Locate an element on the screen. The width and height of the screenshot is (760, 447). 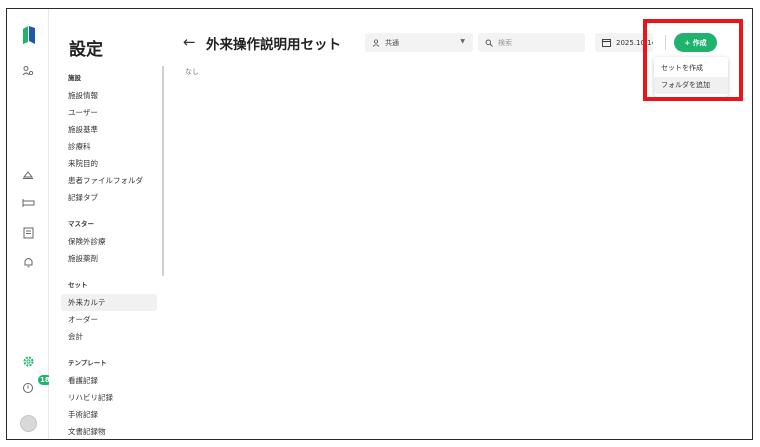
menu-scrollbar is located at coordinates (163, 171).